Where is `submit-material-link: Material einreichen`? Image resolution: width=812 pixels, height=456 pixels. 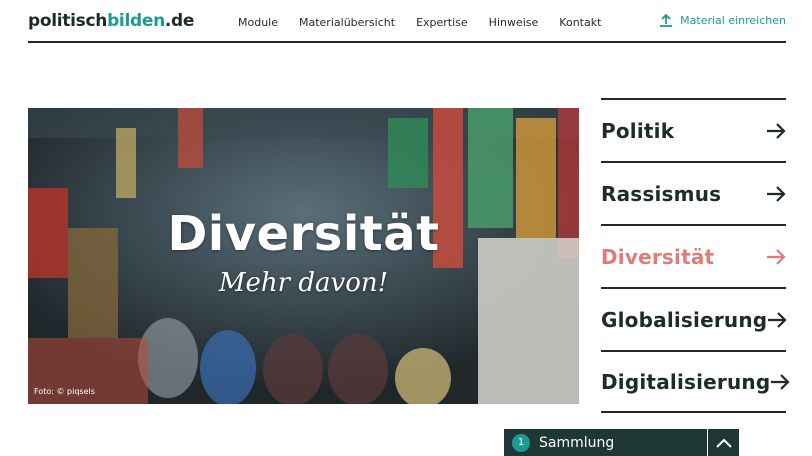
submit-material-link: Material einreichen is located at coordinates (722, 20).